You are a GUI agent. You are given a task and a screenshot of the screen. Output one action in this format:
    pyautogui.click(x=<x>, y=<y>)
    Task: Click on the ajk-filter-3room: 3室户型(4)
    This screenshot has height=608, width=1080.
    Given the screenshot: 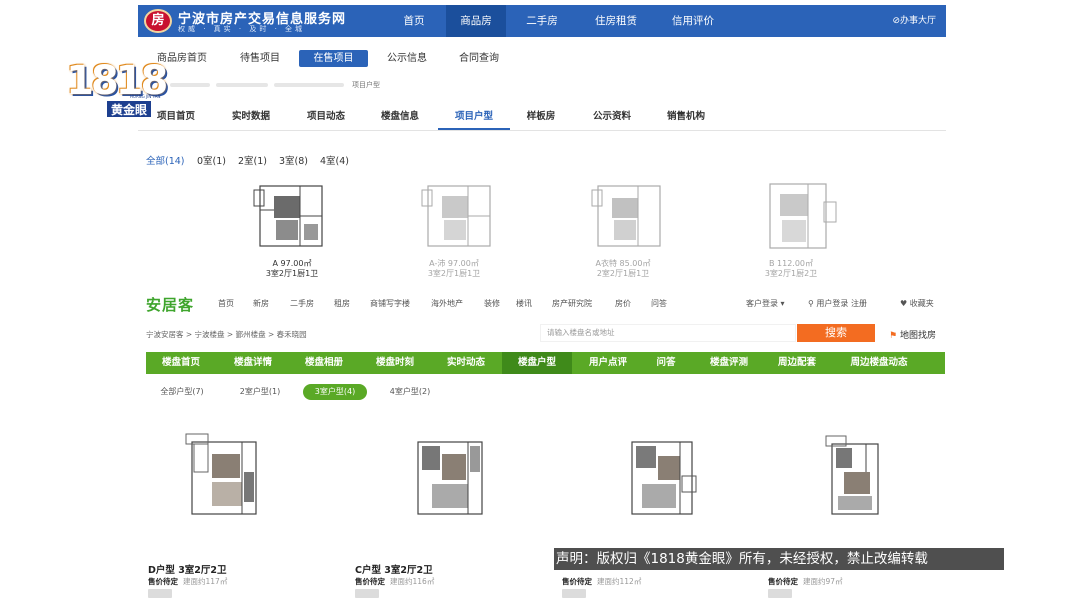 What is the action you would take?
    pyautogui.click(x=335, y=392)
    